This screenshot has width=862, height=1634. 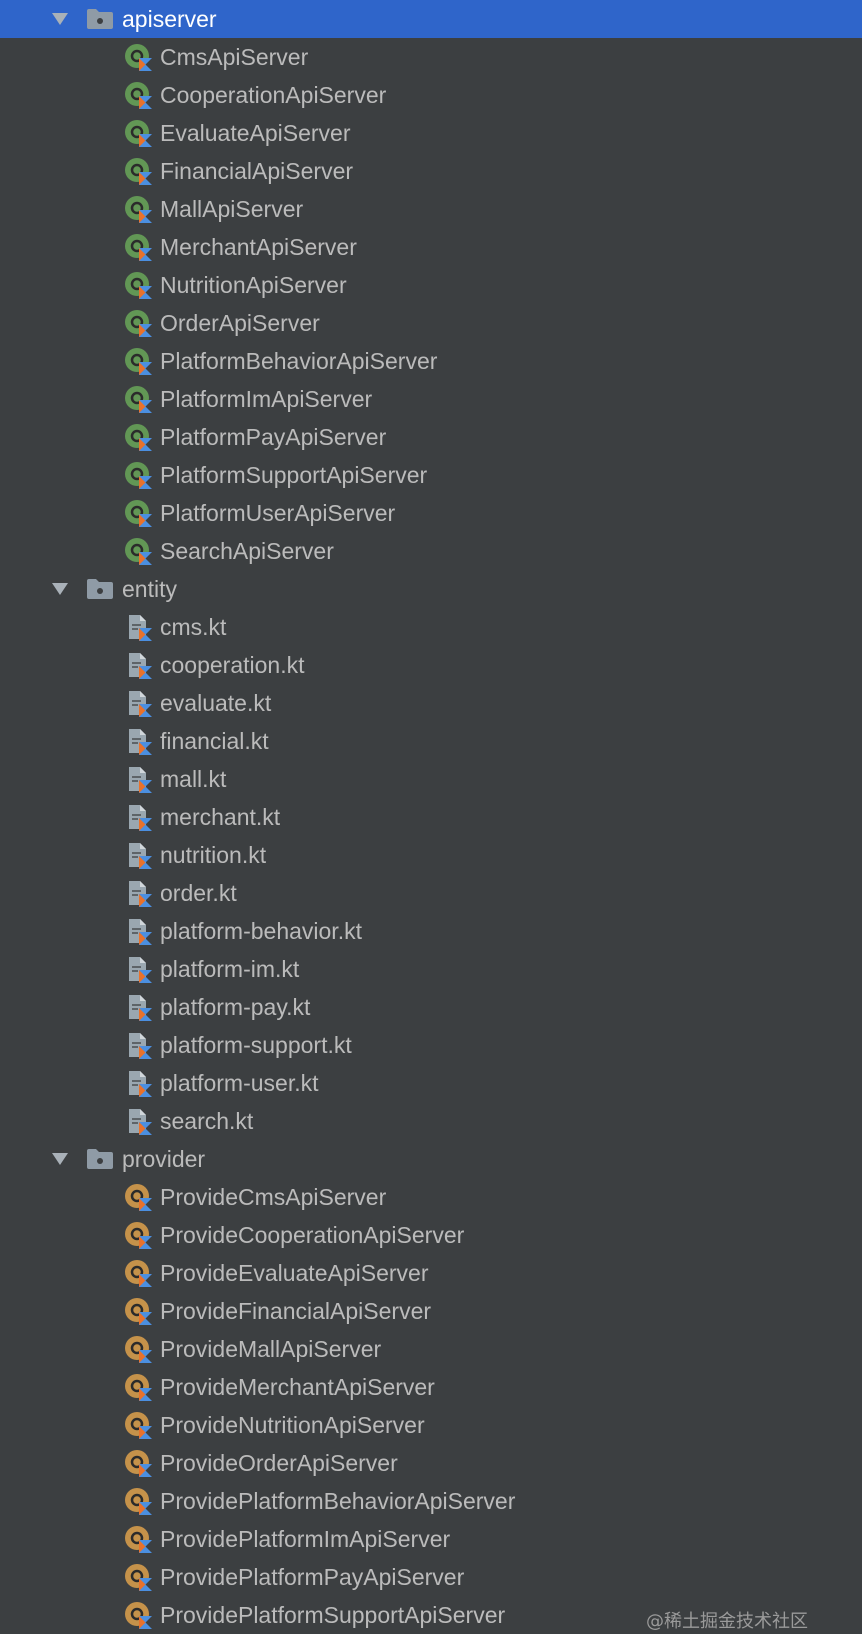 What do you see at coordinates (198, 893) in the screenshot?
I see `tree-item-label: order.kt` at bounding box center [198, 893].